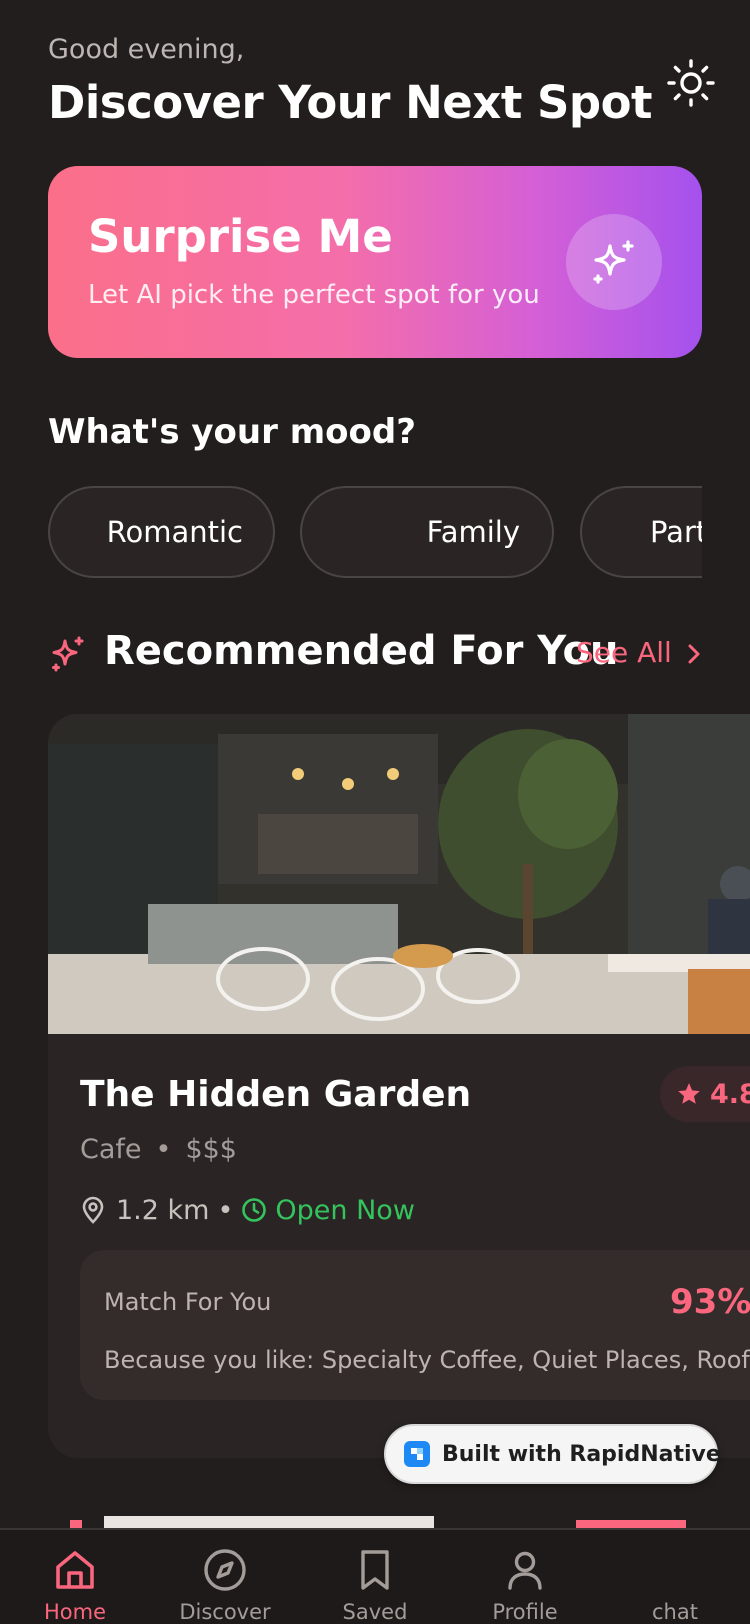  I want to click on rating-value: 4.8, so click(730, 1094).